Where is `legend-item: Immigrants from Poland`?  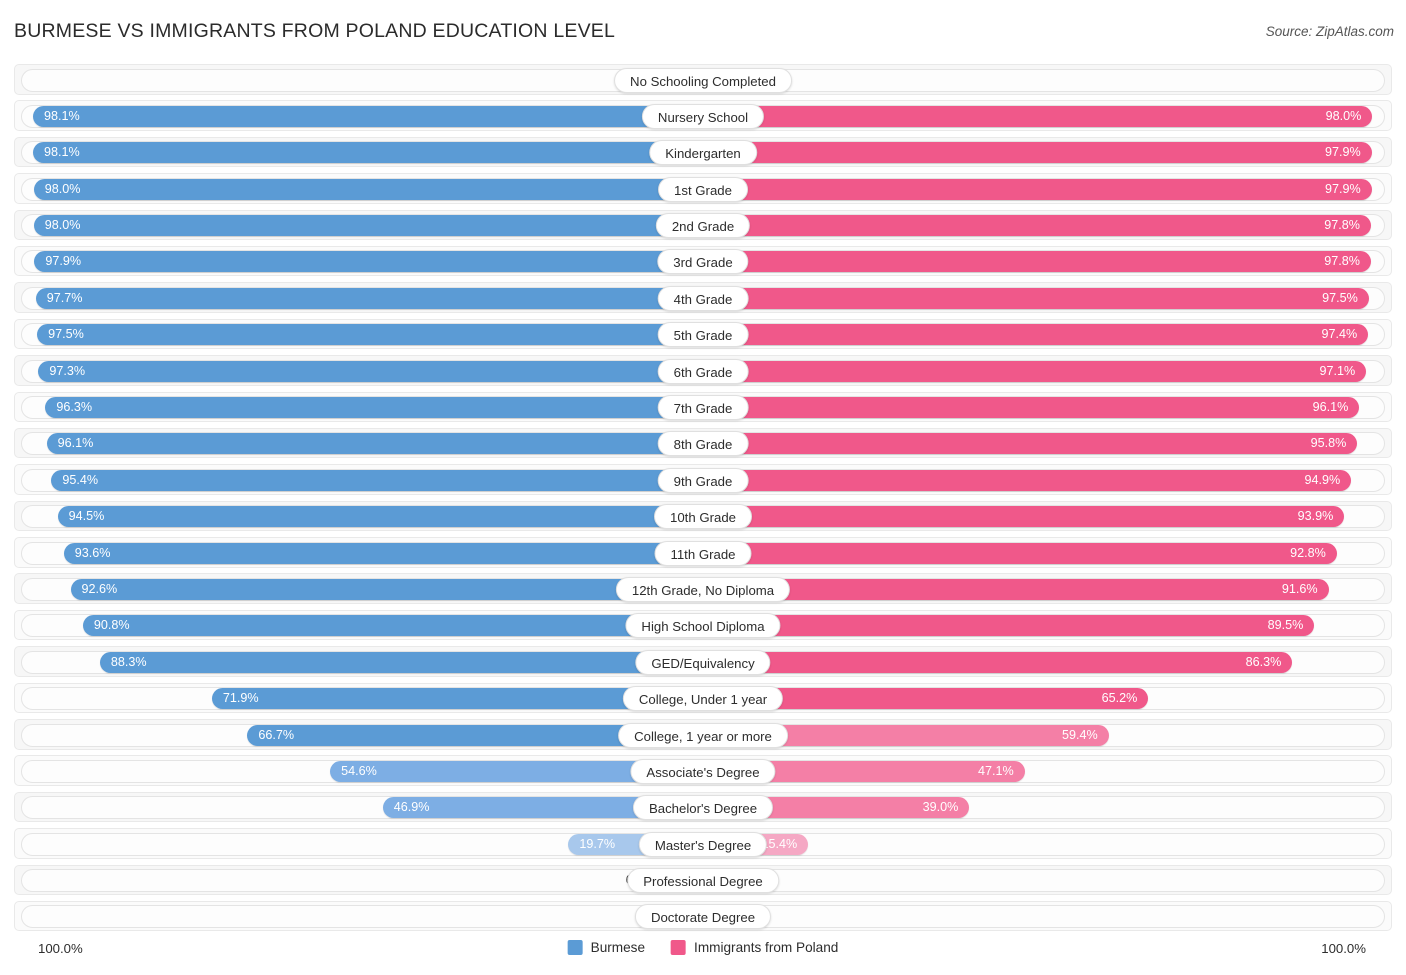 legend-item: Immigrants from Poland is located at coordinates (754, 947).